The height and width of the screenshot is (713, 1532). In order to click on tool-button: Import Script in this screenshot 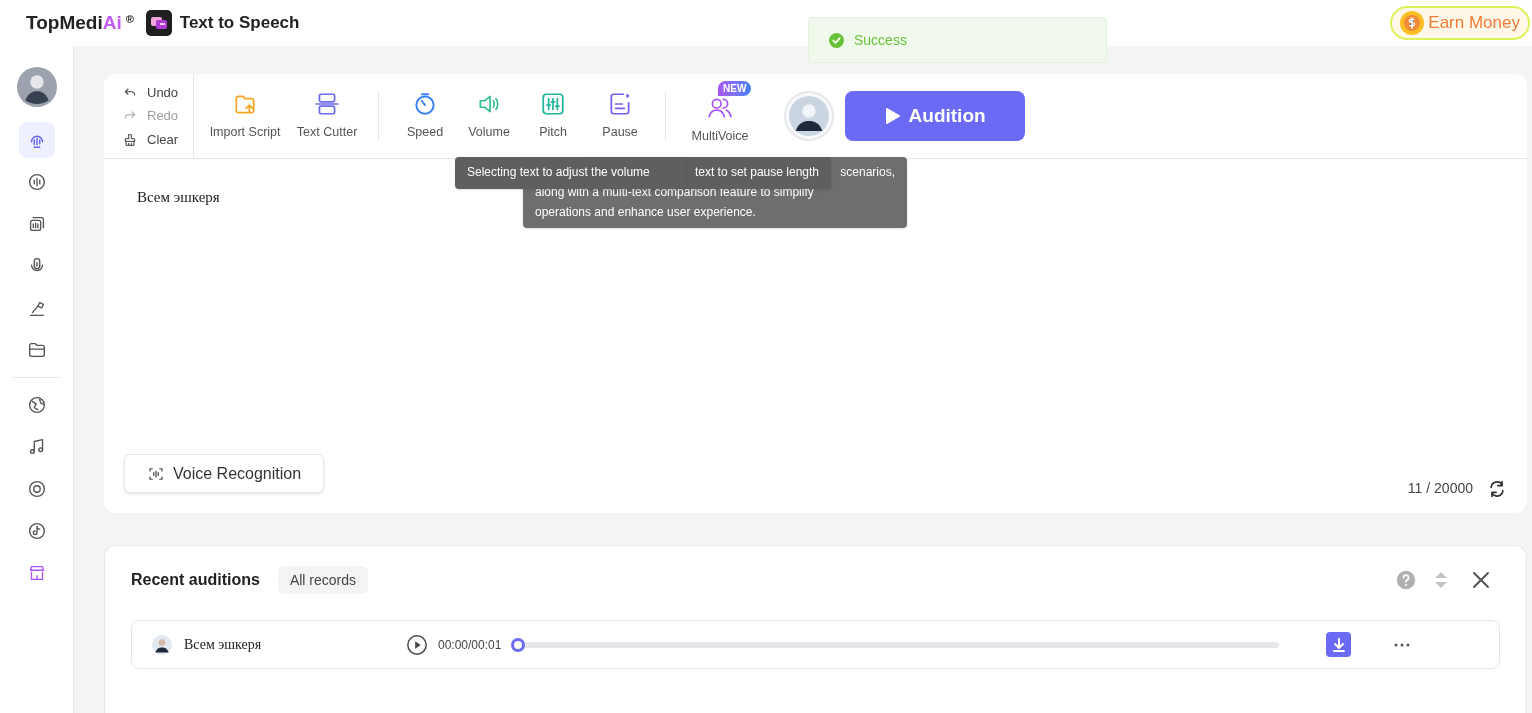, I will do `click(245, 116)`.